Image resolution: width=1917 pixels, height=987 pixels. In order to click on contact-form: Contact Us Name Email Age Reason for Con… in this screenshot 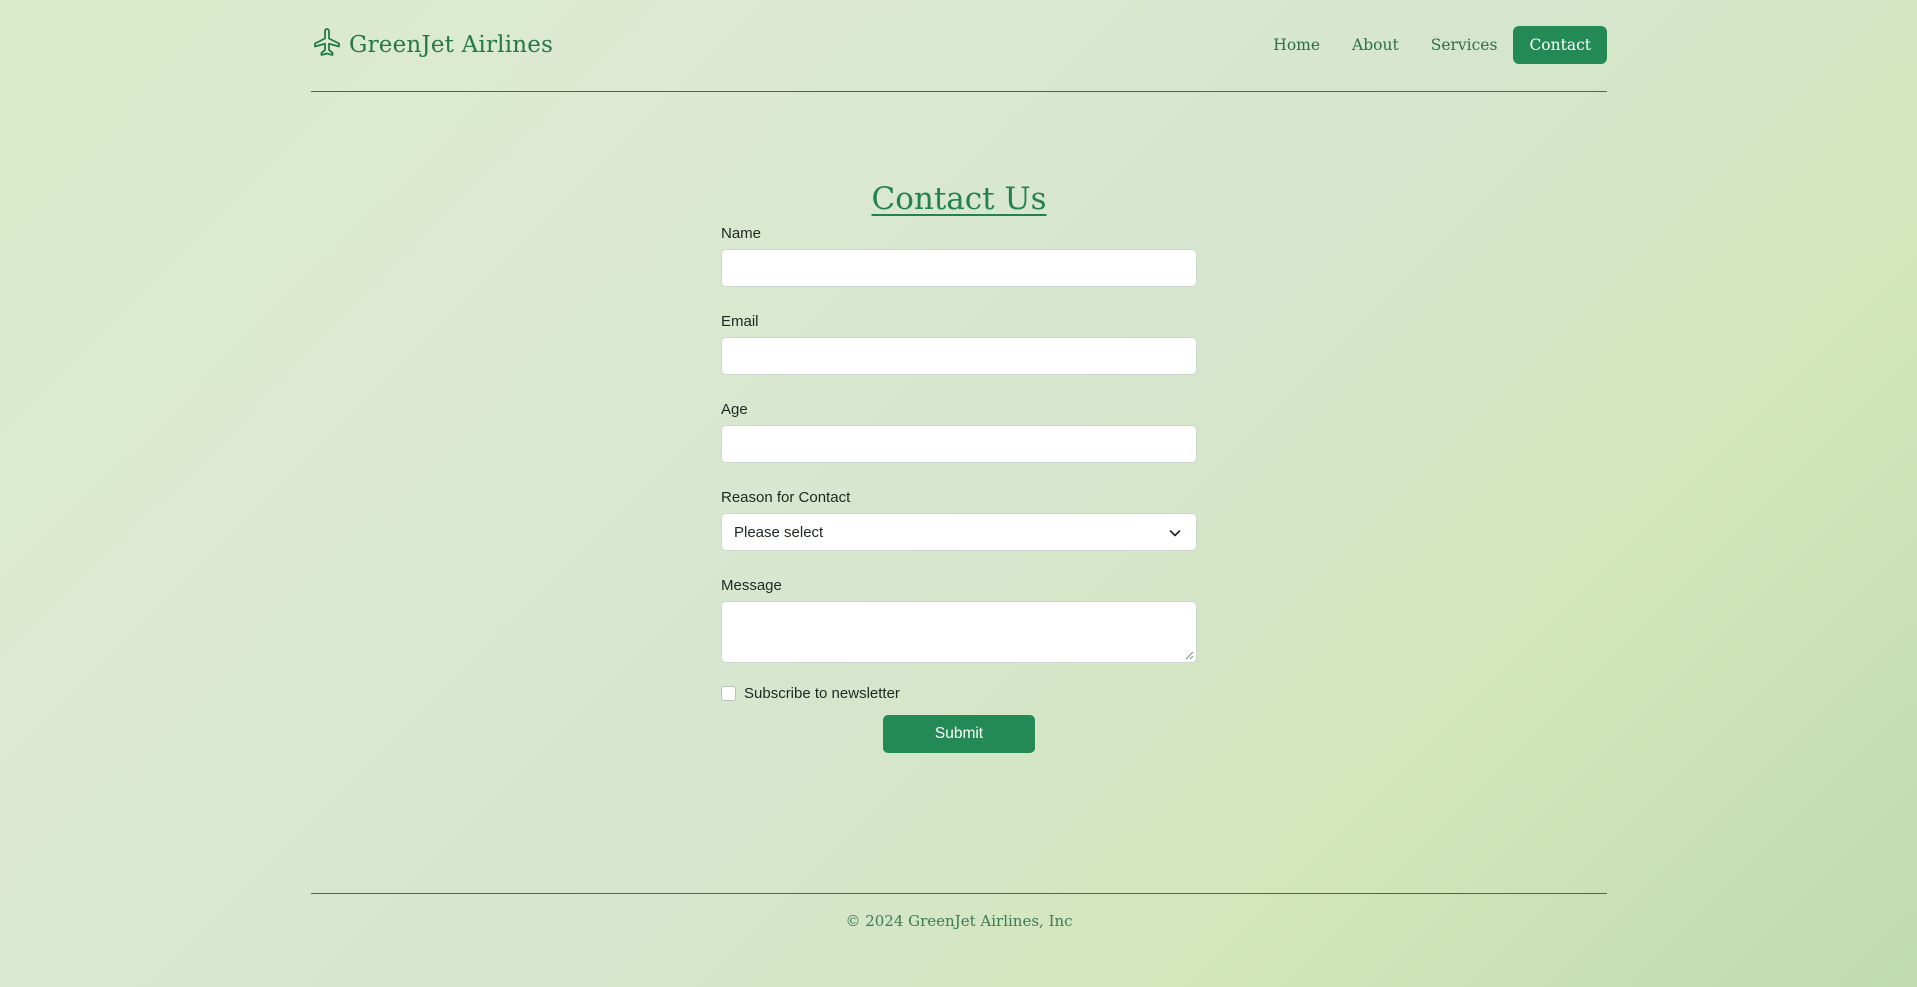, I will do `click(959, 464)`.